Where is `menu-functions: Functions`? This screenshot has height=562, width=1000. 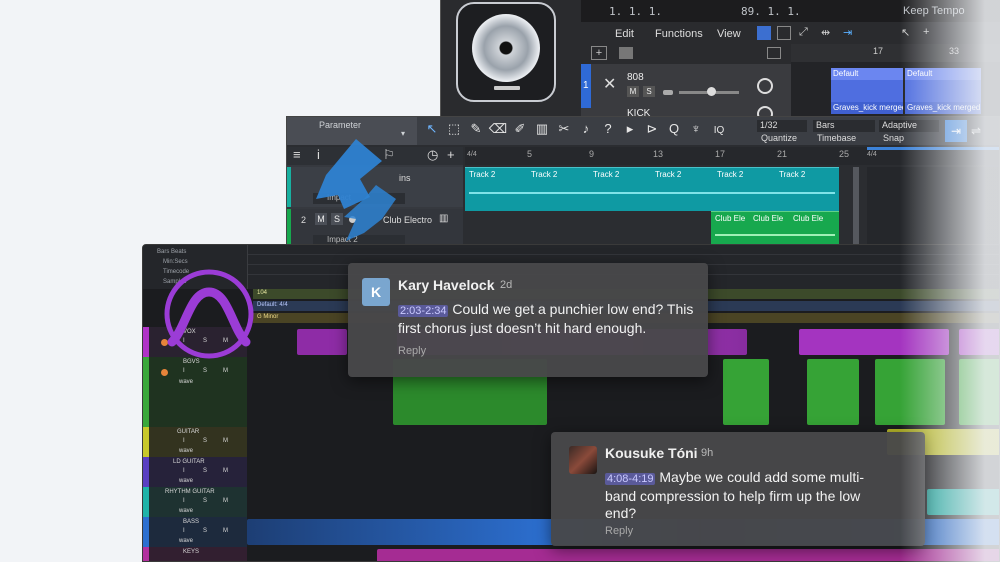
menu-functions: Functions is located at coordinates (679, 34).